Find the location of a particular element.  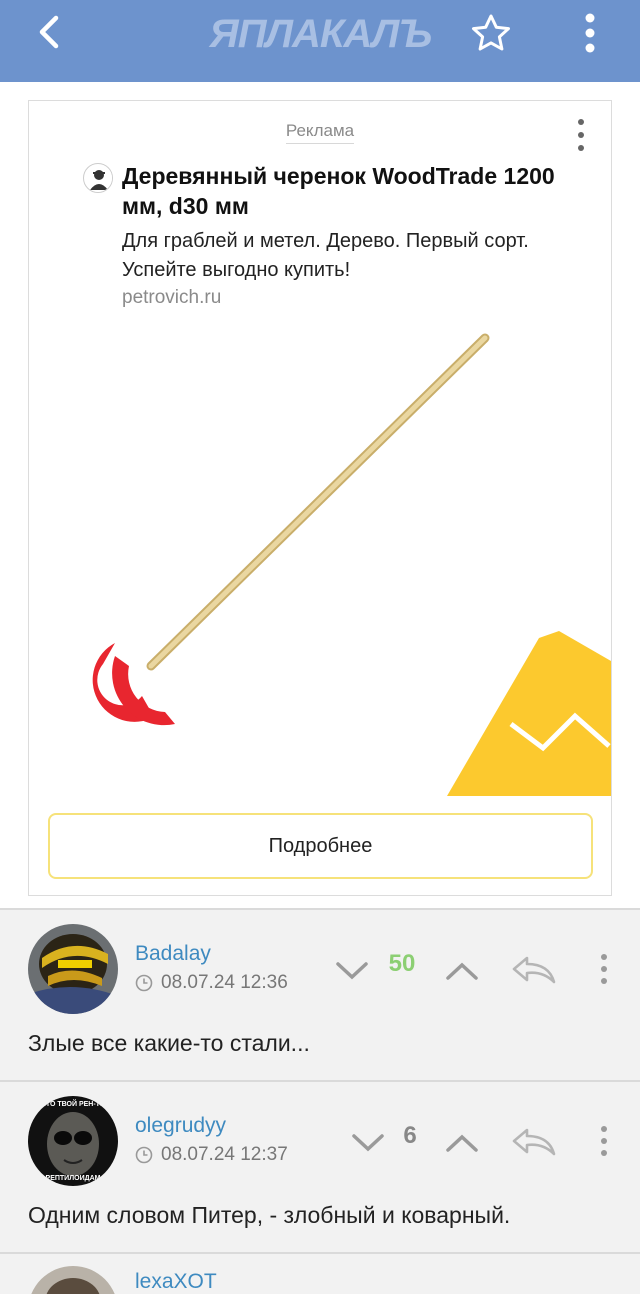

comment-item: lexaXOT is located at coordinates (320, 1273).